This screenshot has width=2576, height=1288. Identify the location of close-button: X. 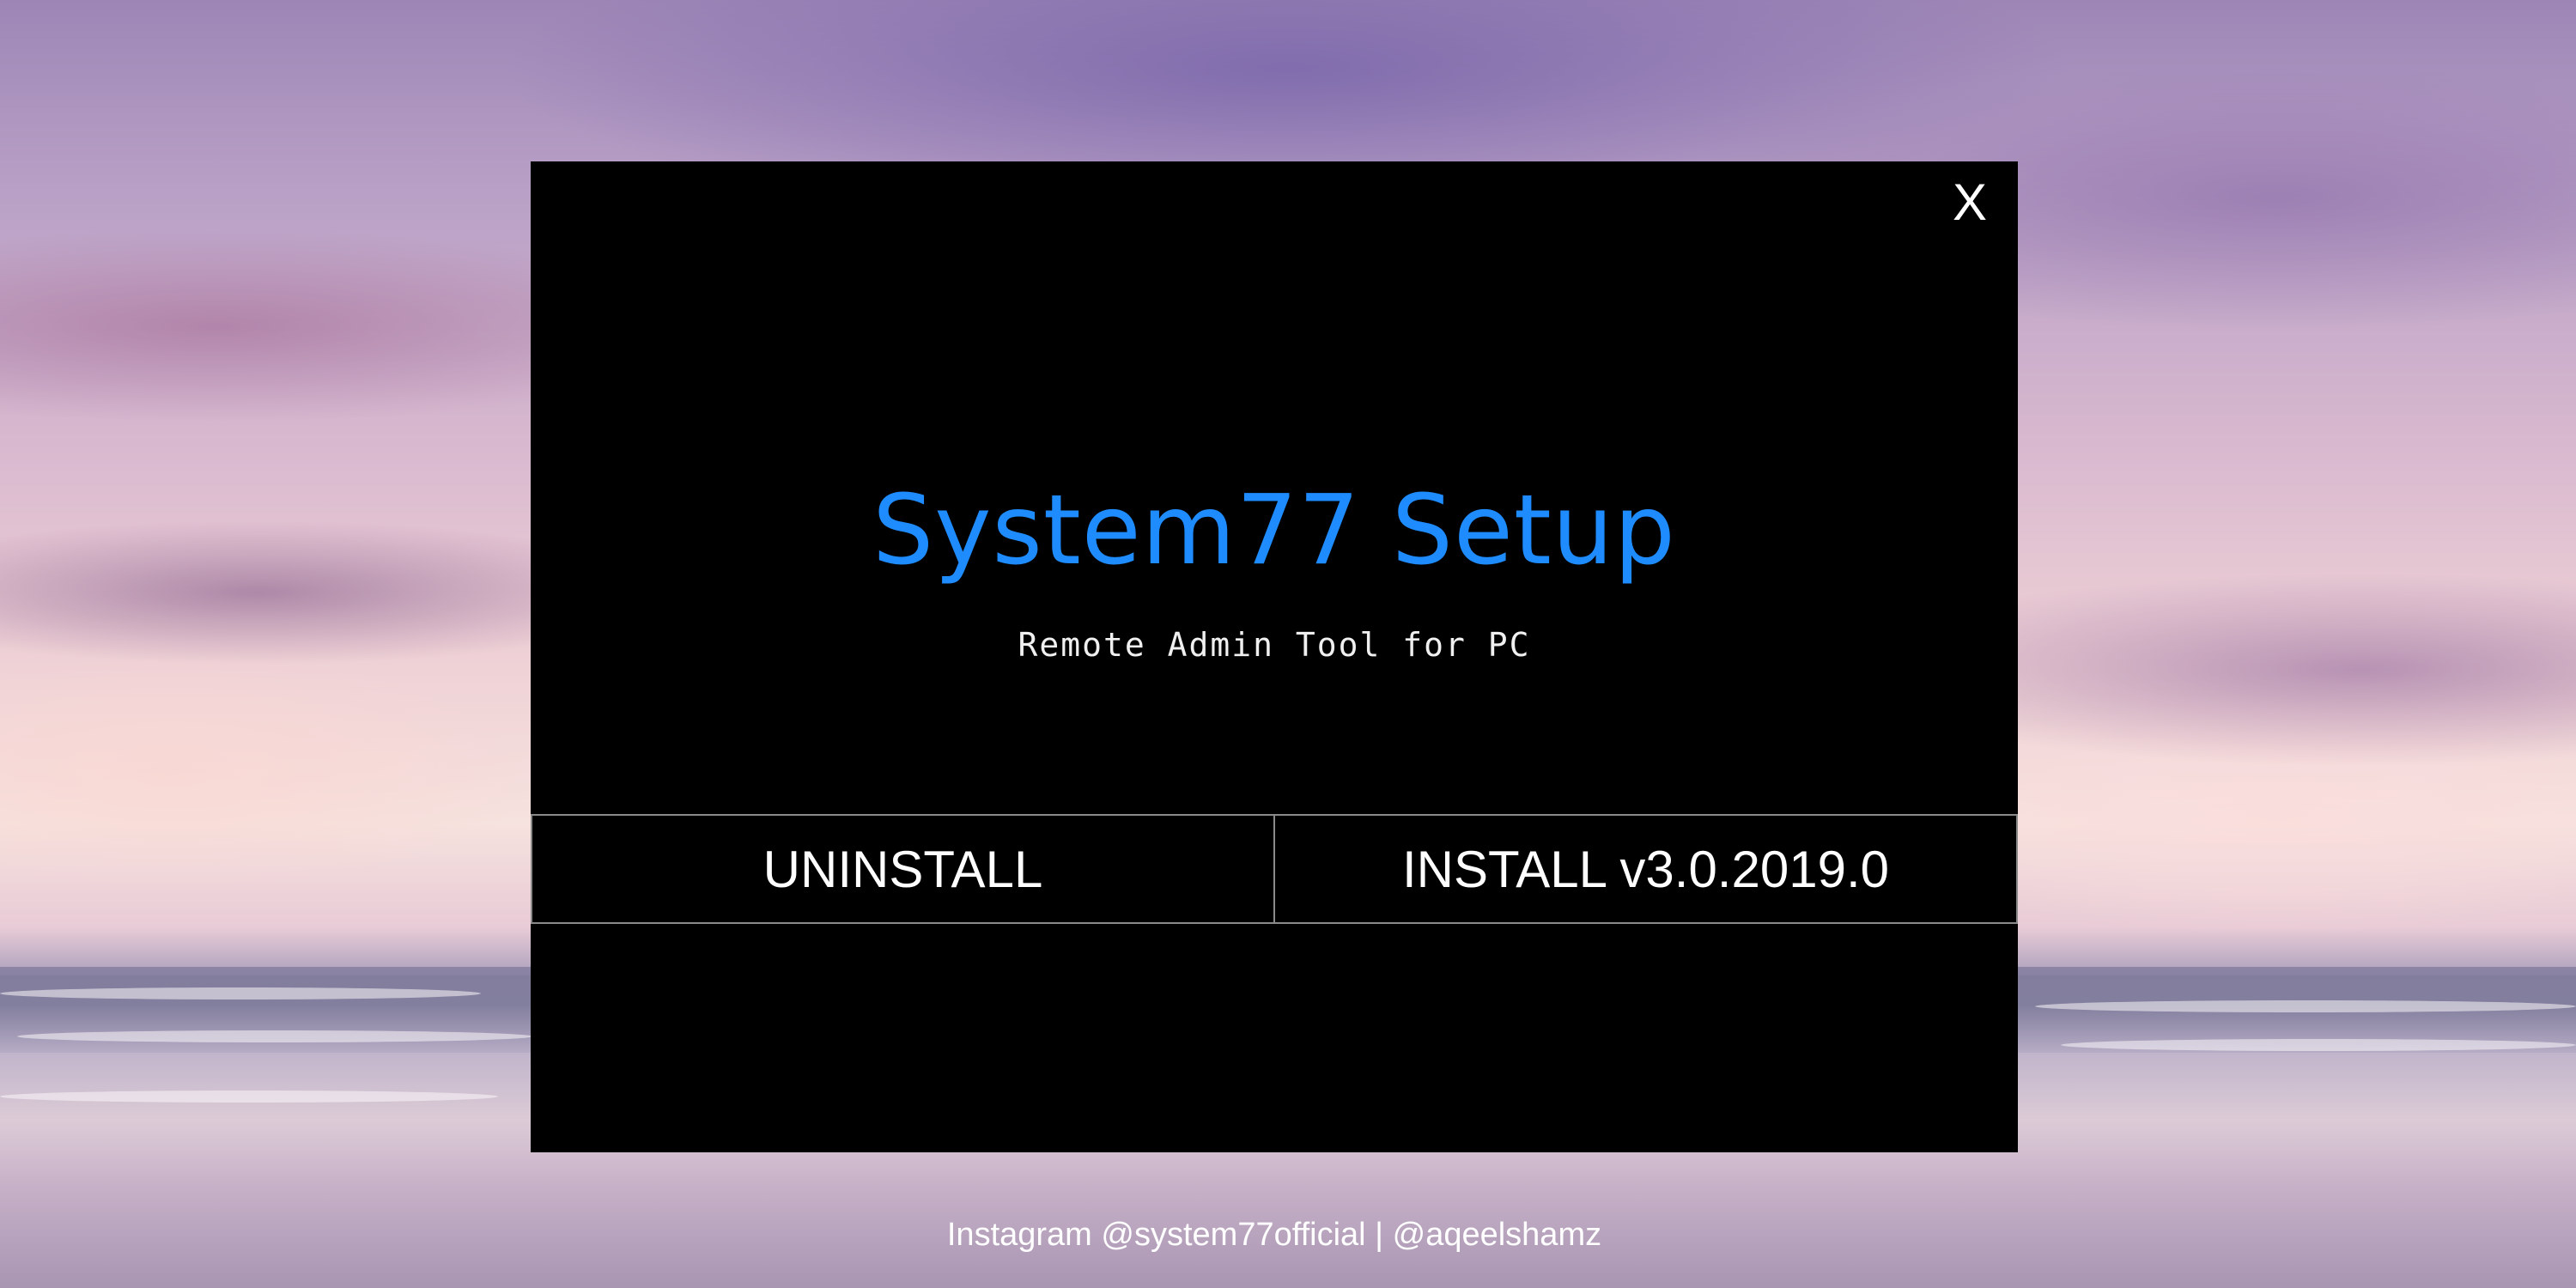
(1970, 202).